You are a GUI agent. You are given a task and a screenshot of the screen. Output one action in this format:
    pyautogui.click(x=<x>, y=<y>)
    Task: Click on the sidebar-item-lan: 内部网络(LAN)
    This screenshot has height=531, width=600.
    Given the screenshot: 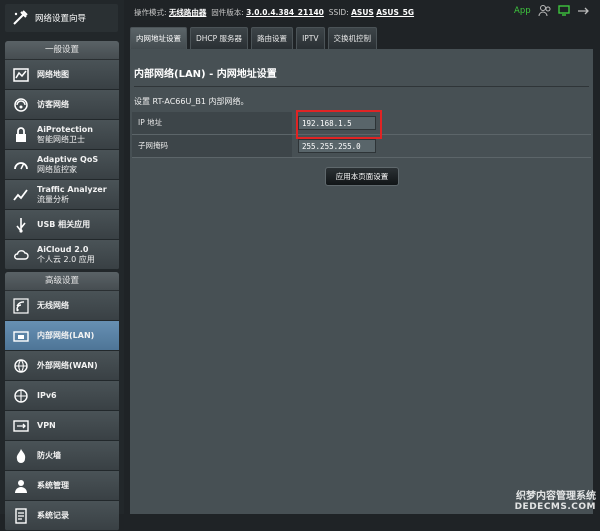 What is the action you would take?
    pyautogui.click(x=62, y=336)
    